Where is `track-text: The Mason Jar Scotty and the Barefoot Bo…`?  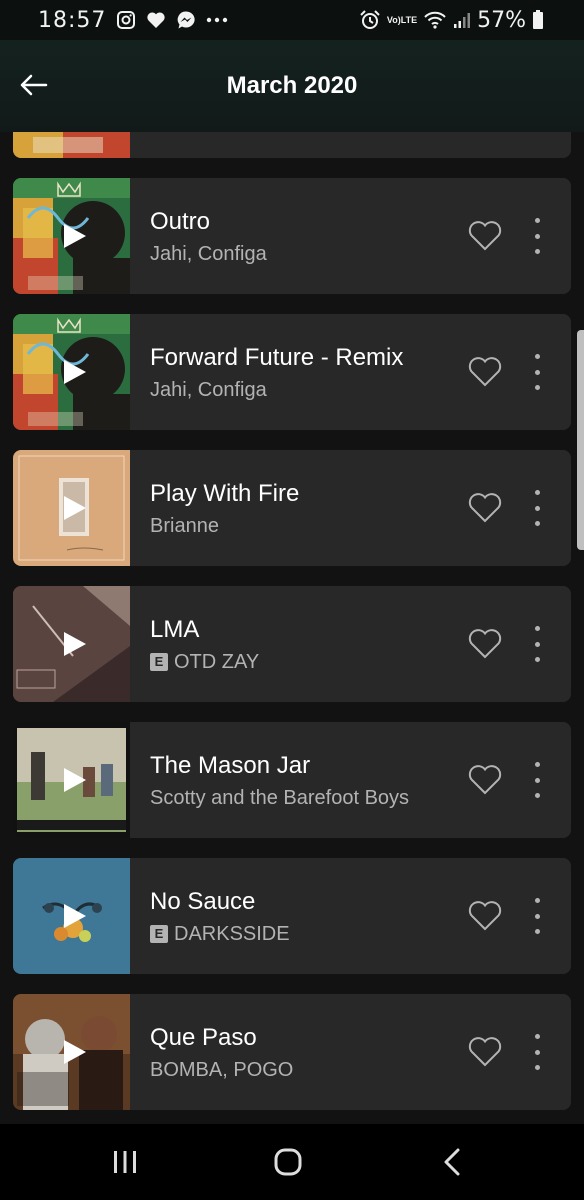 track-text: The Mason Jar Scotty and the Barefoot Bo… is located at coordinates (350, 780).